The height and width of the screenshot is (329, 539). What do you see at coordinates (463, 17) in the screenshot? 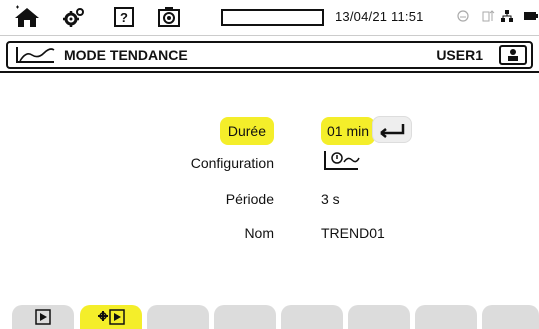
I see `status-indicator-icon` at bounding box center [463, 17].